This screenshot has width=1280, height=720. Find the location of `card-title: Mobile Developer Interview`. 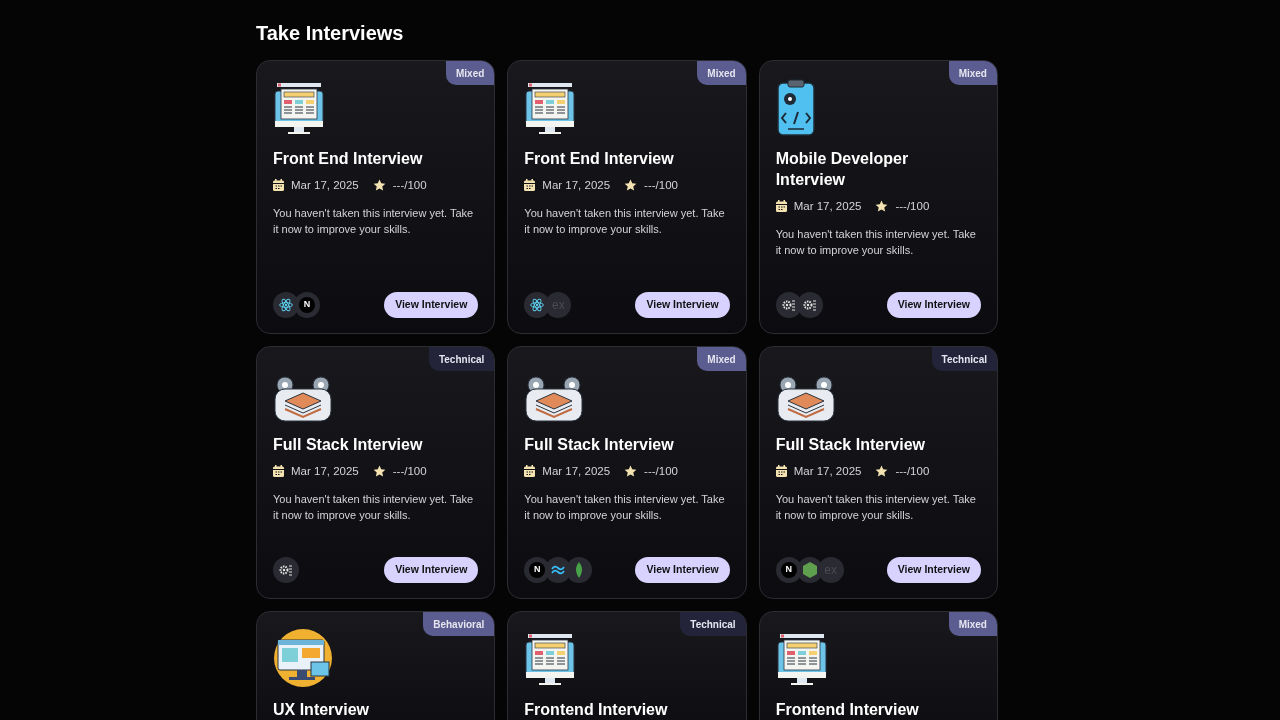

card-title: Mobile Developer Interview is located at coordinates (842, 169).